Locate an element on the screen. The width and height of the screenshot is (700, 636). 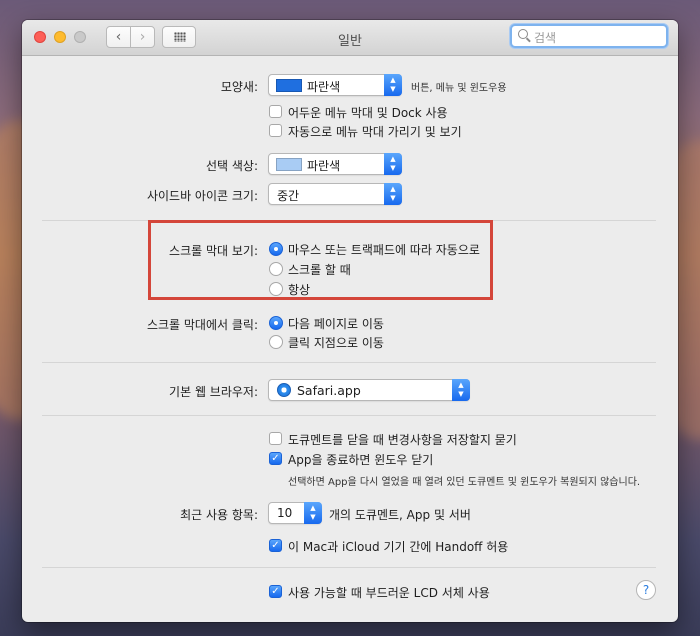
sidebar-icon-label: 사이드바 아이콘 크기: is located at coordinates (202, 196).